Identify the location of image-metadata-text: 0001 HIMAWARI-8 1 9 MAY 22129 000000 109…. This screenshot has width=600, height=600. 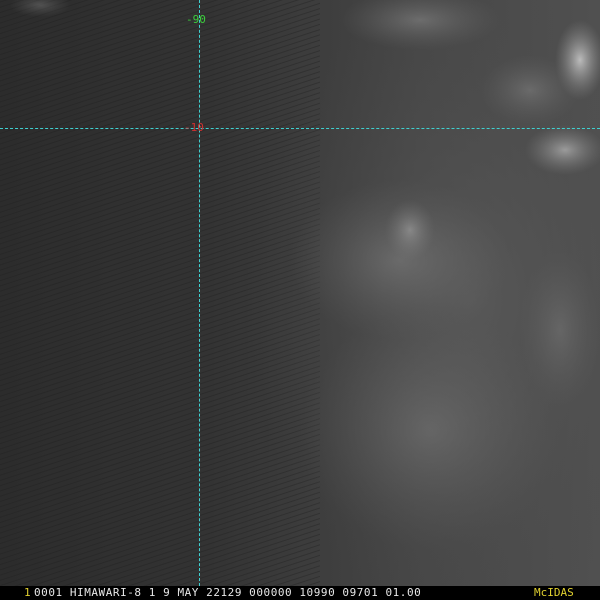
(228, 592).